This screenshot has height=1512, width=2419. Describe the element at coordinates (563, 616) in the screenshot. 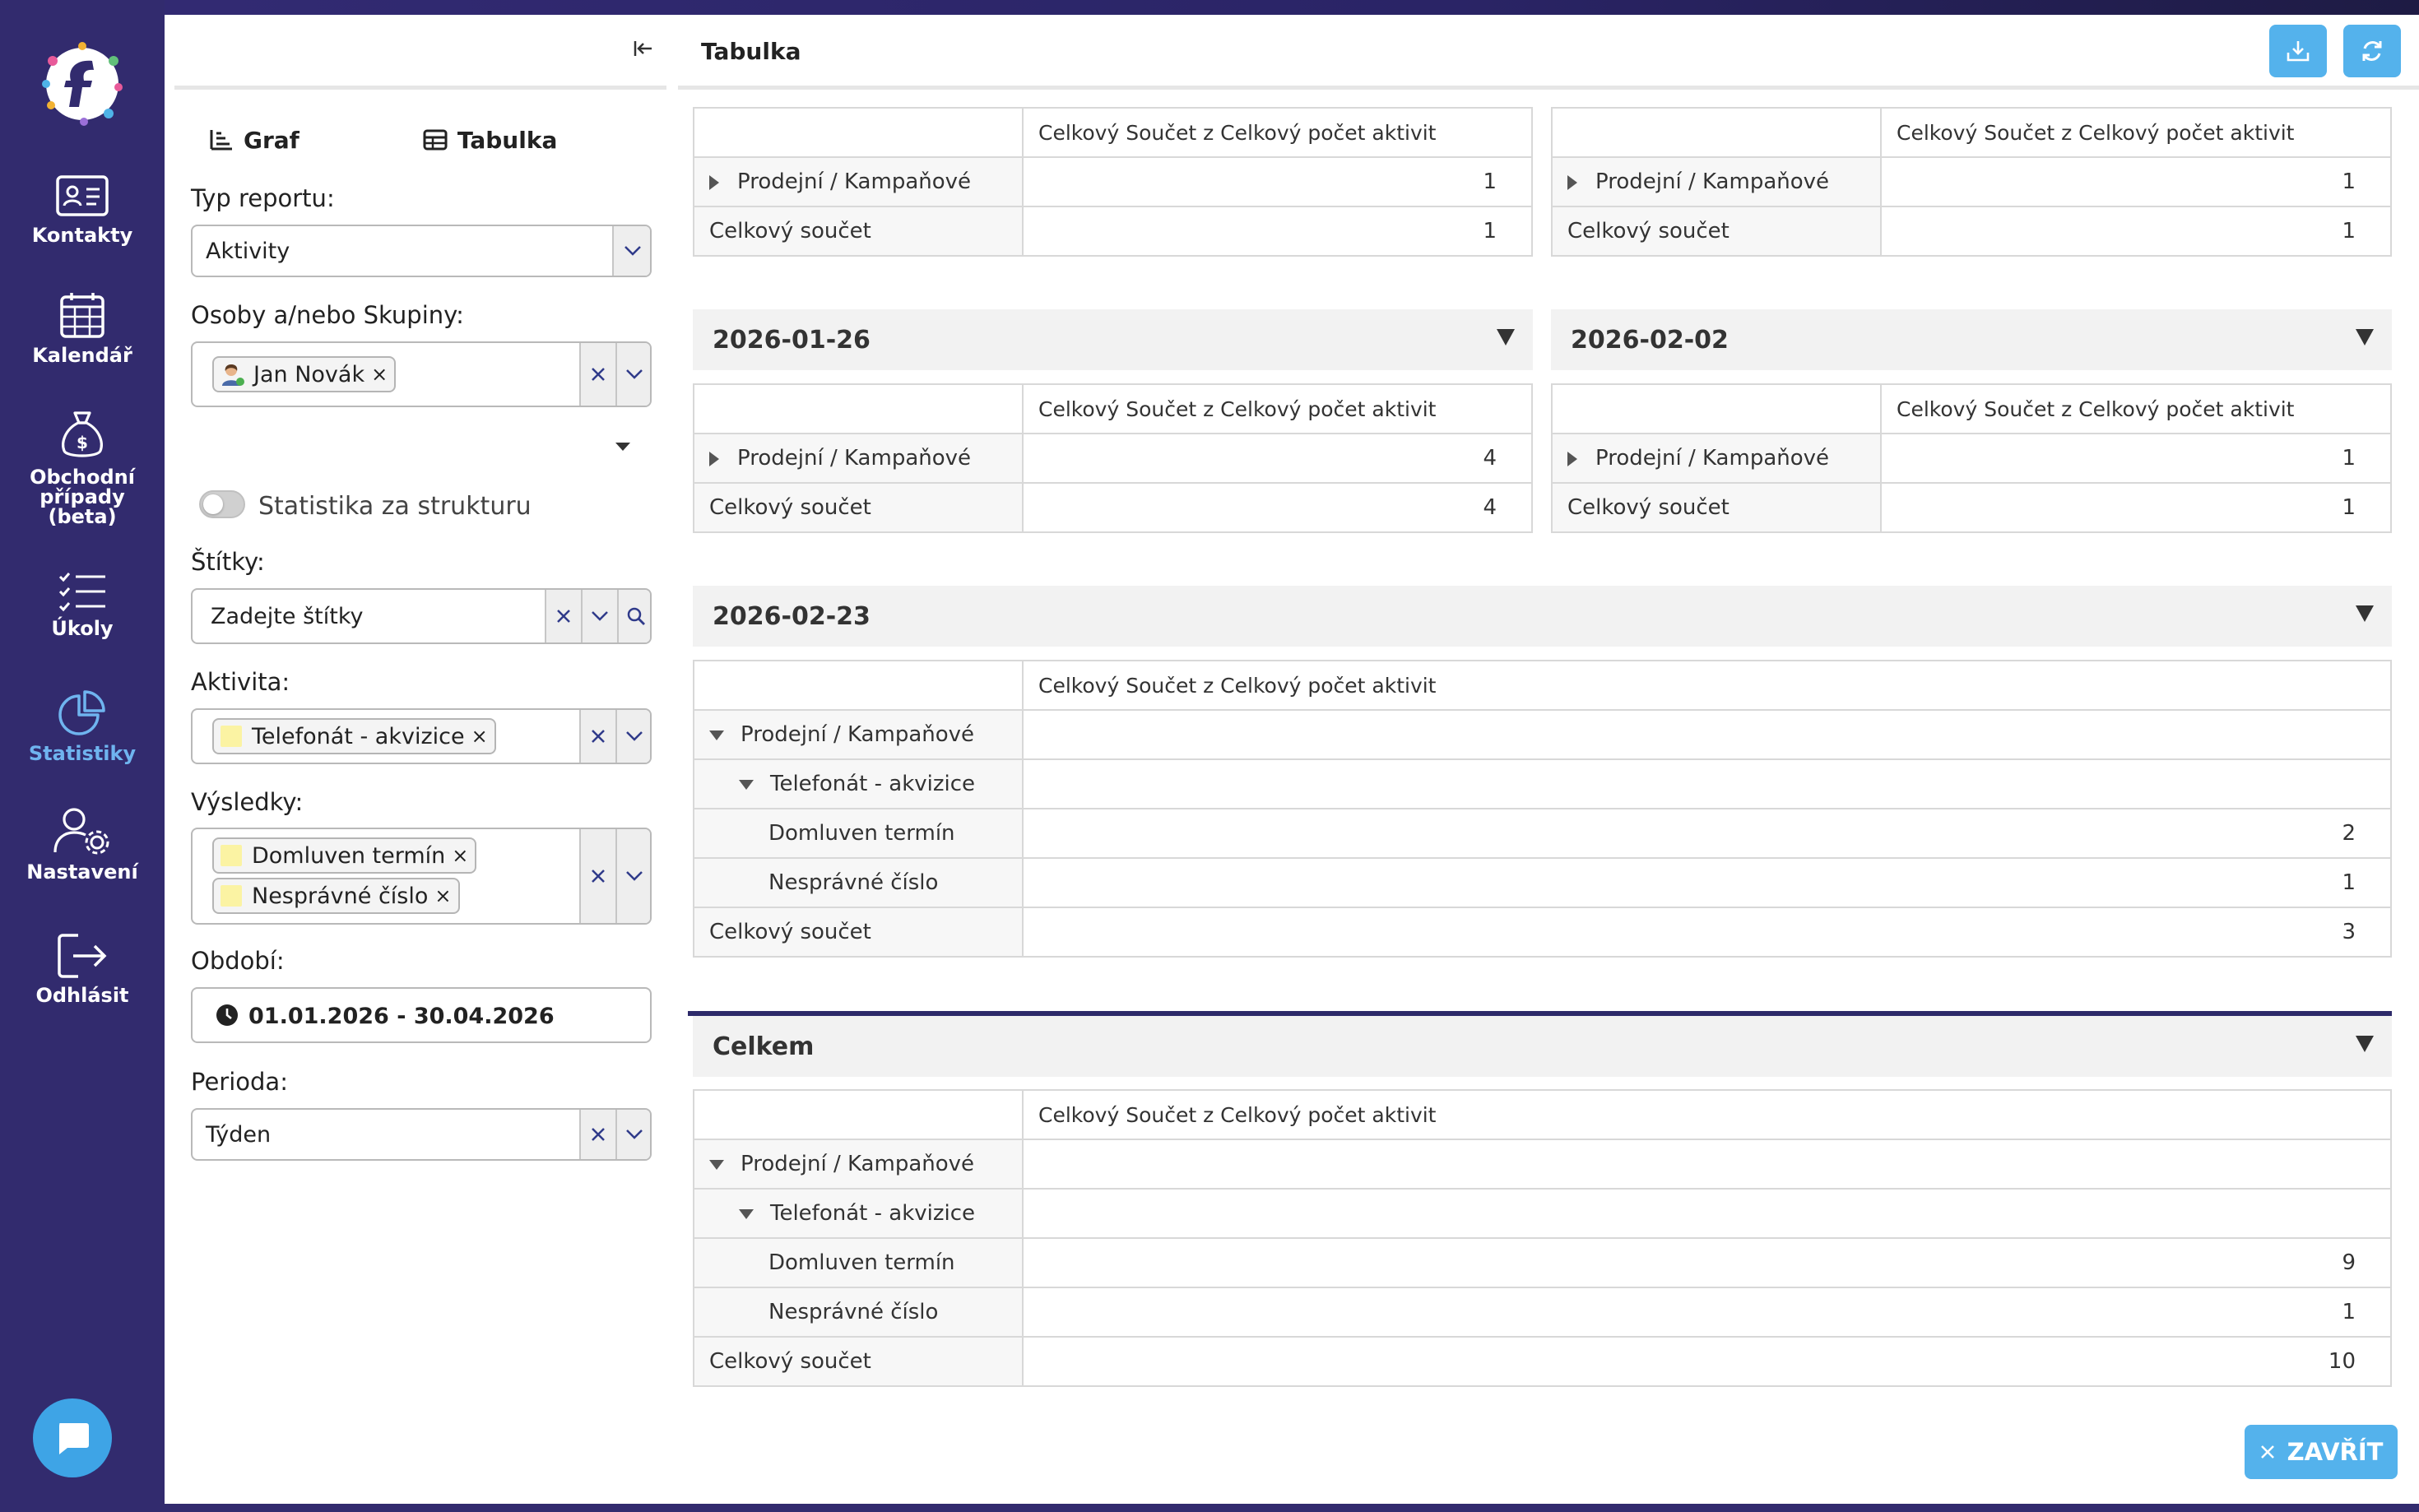

I see `clear-tags-button` at that location.